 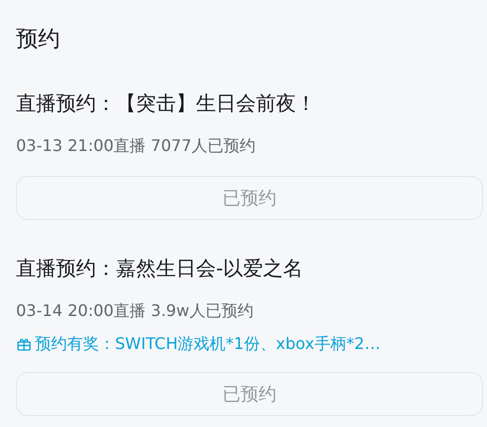 I want to click on event-title: 直播预约：【突击】生日会前夜！, so click(x=166, y=103).